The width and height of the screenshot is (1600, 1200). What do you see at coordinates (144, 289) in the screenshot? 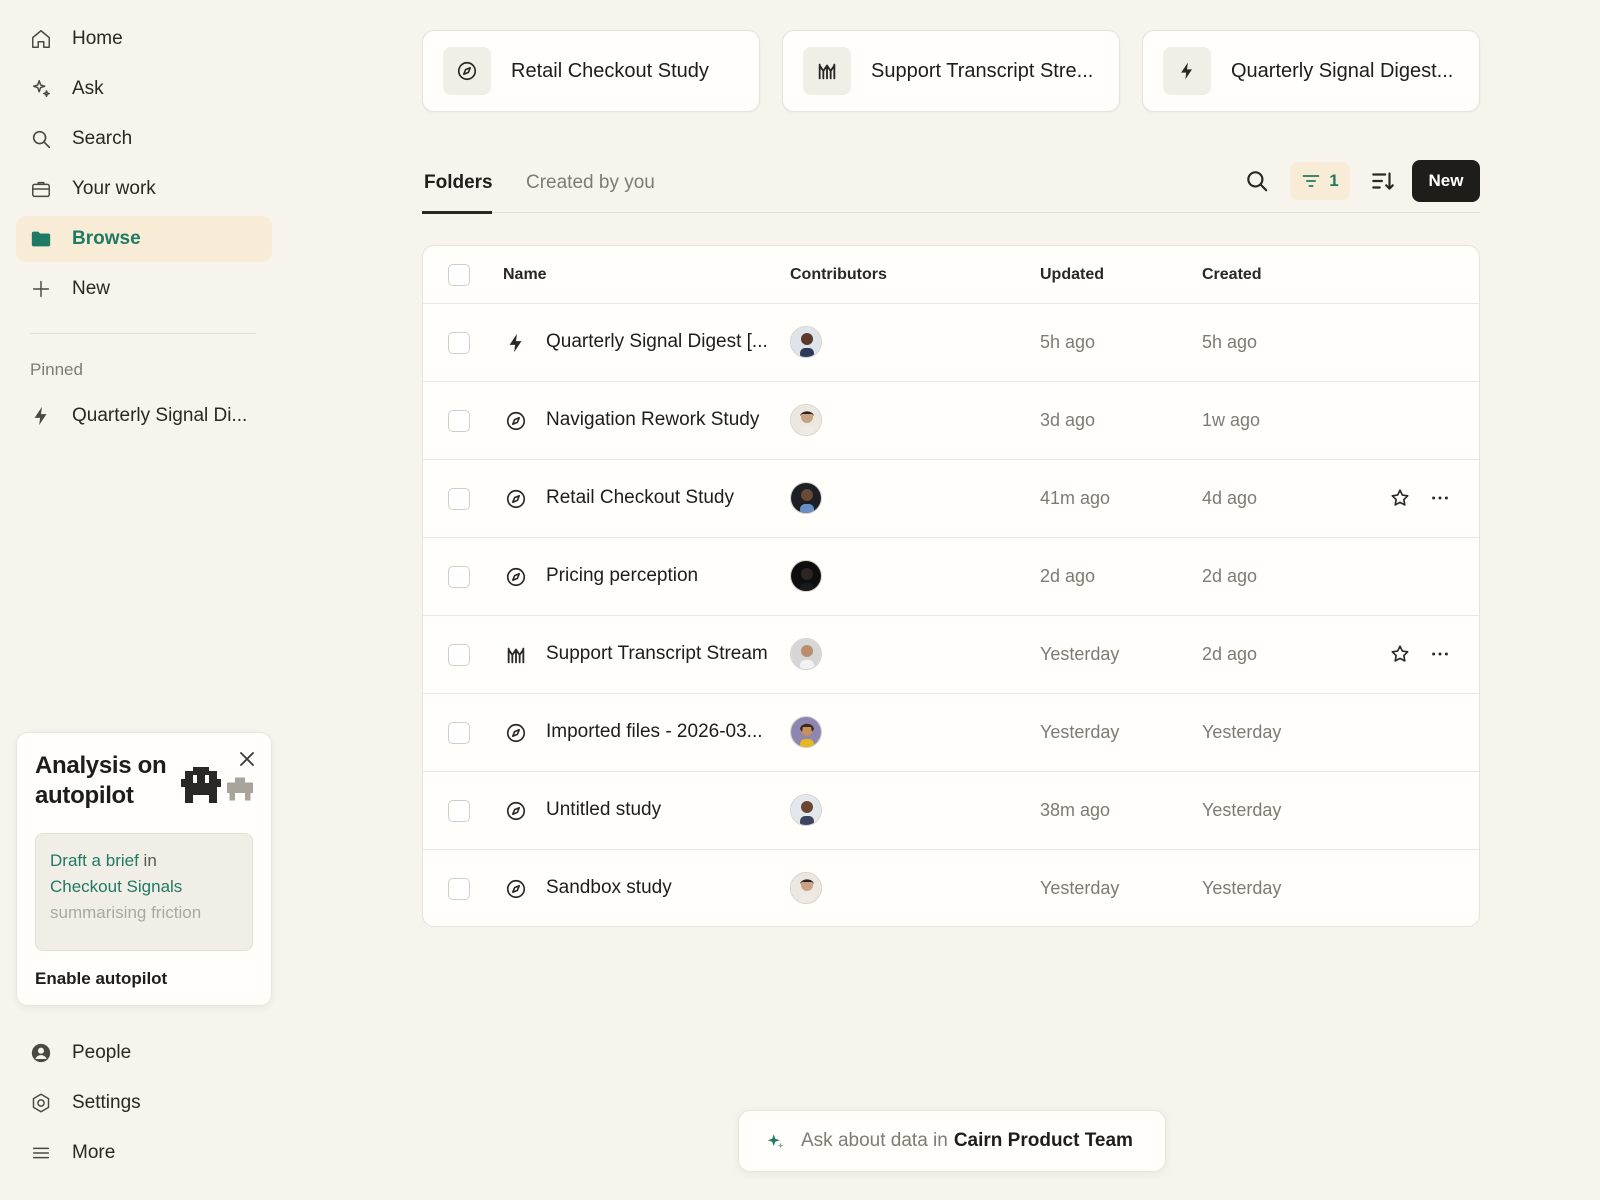
I see `sidebar-item-new: New` at bounding box center [144, 289].